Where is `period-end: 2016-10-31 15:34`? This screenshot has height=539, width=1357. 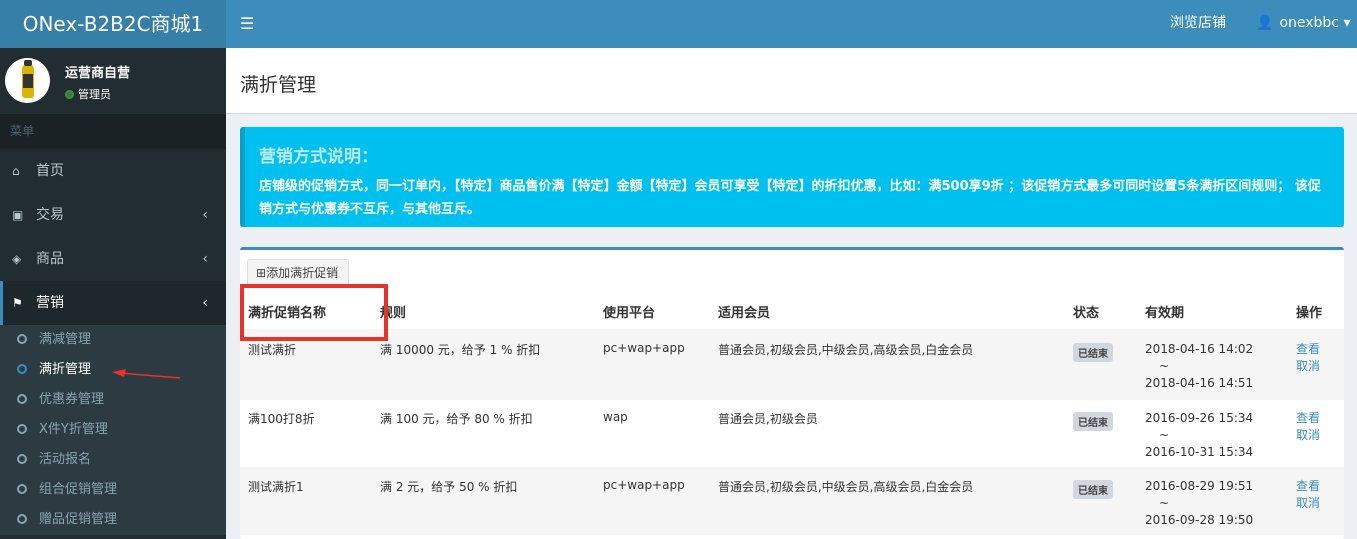 period-end: 2016-10-31 15:34 is located at coordinates (1199, 451).